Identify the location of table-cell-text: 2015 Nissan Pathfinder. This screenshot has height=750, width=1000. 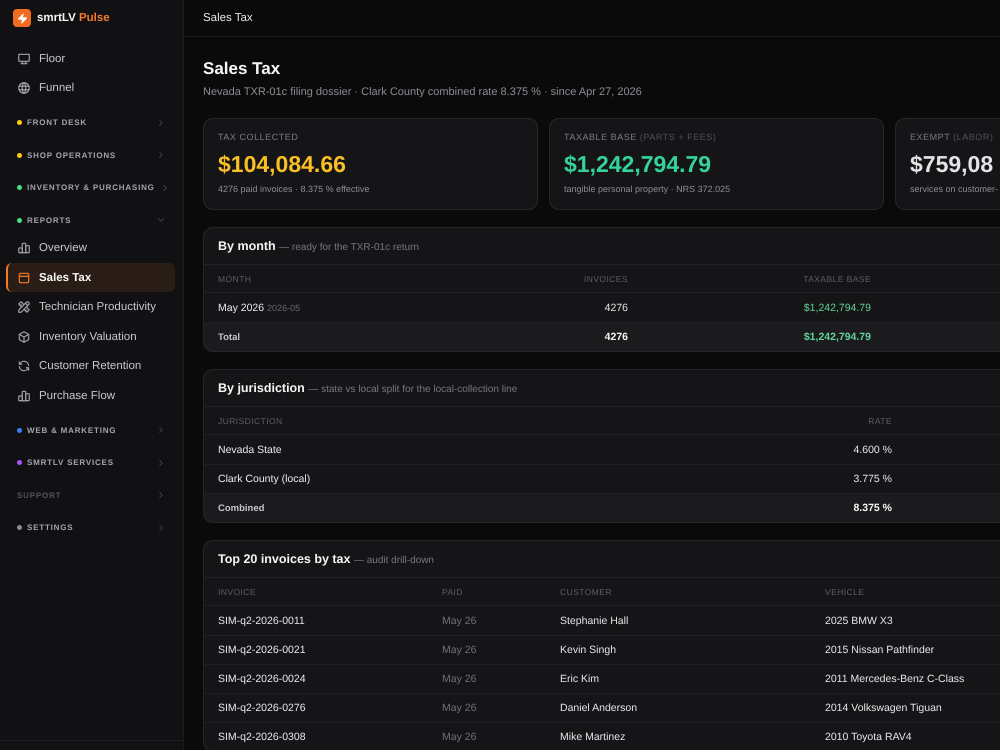
(880, 650).